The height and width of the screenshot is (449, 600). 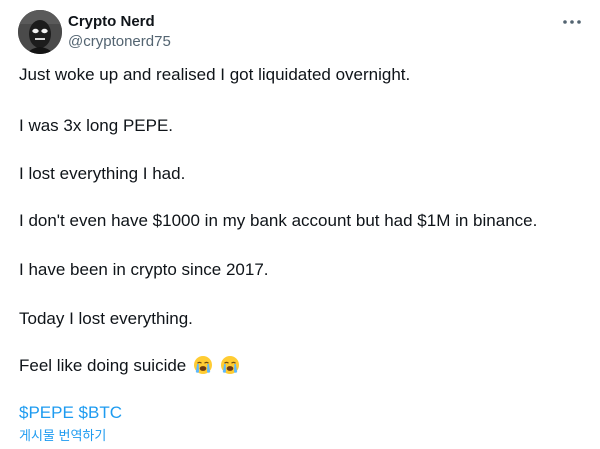 I want to click on more-horizontal-icon, so click(x=572, y=22).